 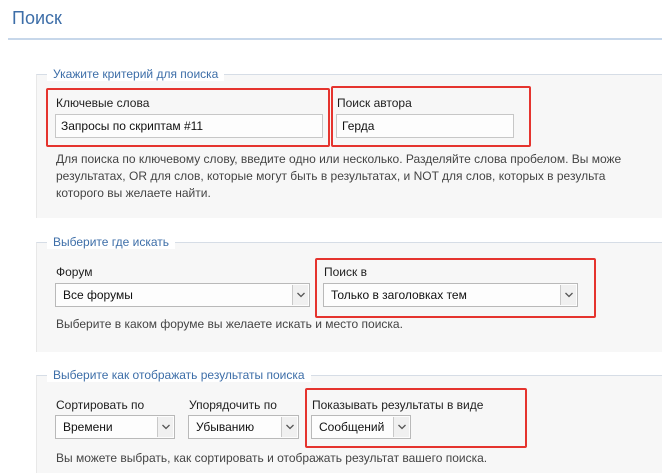 I want to click on search-in-select-arrow, so click(x=568, y=295).